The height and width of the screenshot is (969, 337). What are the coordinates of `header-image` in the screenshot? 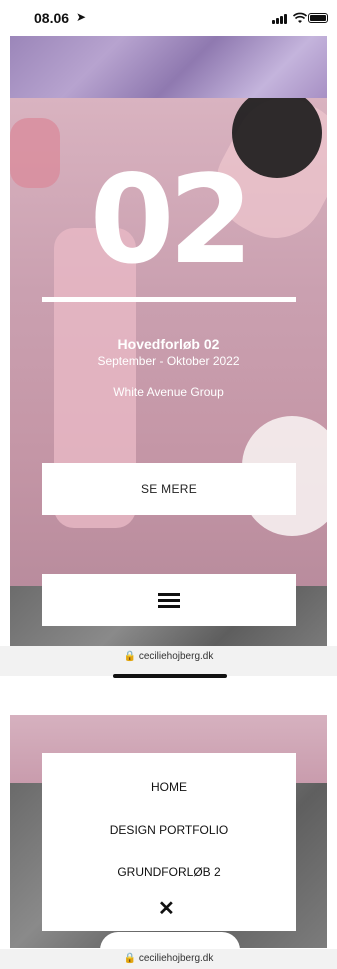 It's located at (168, 67).